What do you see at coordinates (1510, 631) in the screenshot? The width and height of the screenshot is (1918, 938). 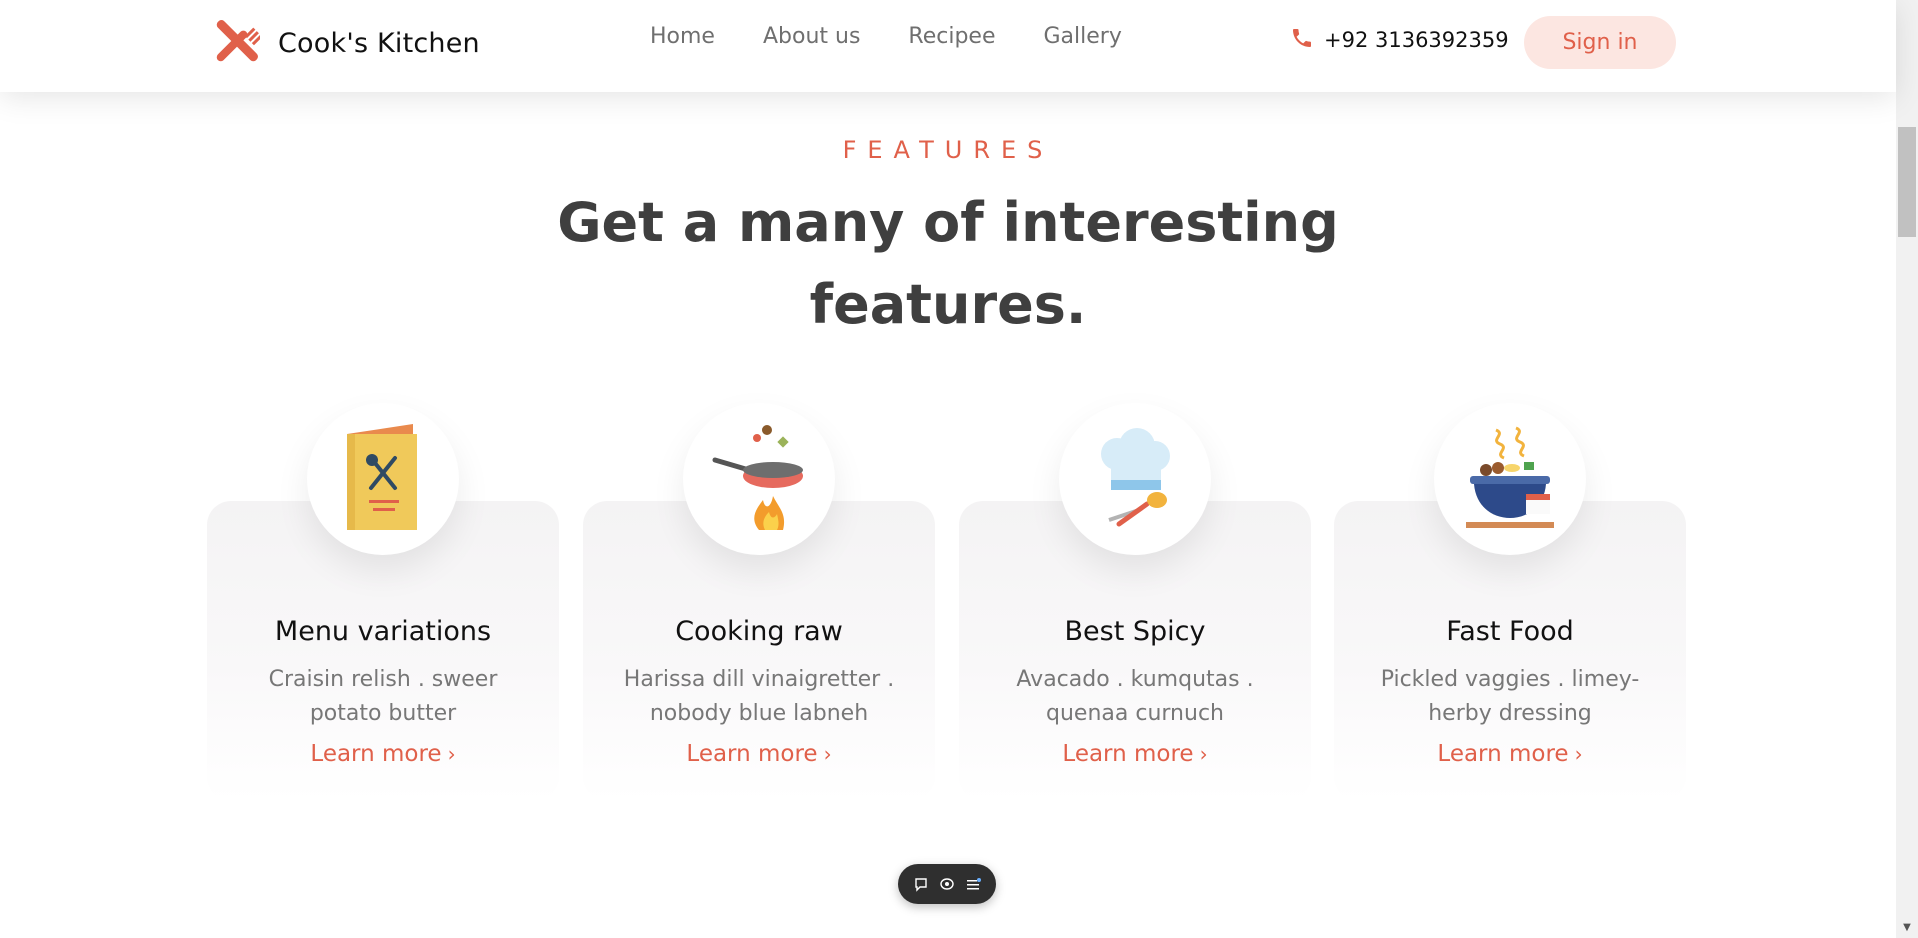 I see `card-title: Fast Food` at bounding box center [1510, 631].